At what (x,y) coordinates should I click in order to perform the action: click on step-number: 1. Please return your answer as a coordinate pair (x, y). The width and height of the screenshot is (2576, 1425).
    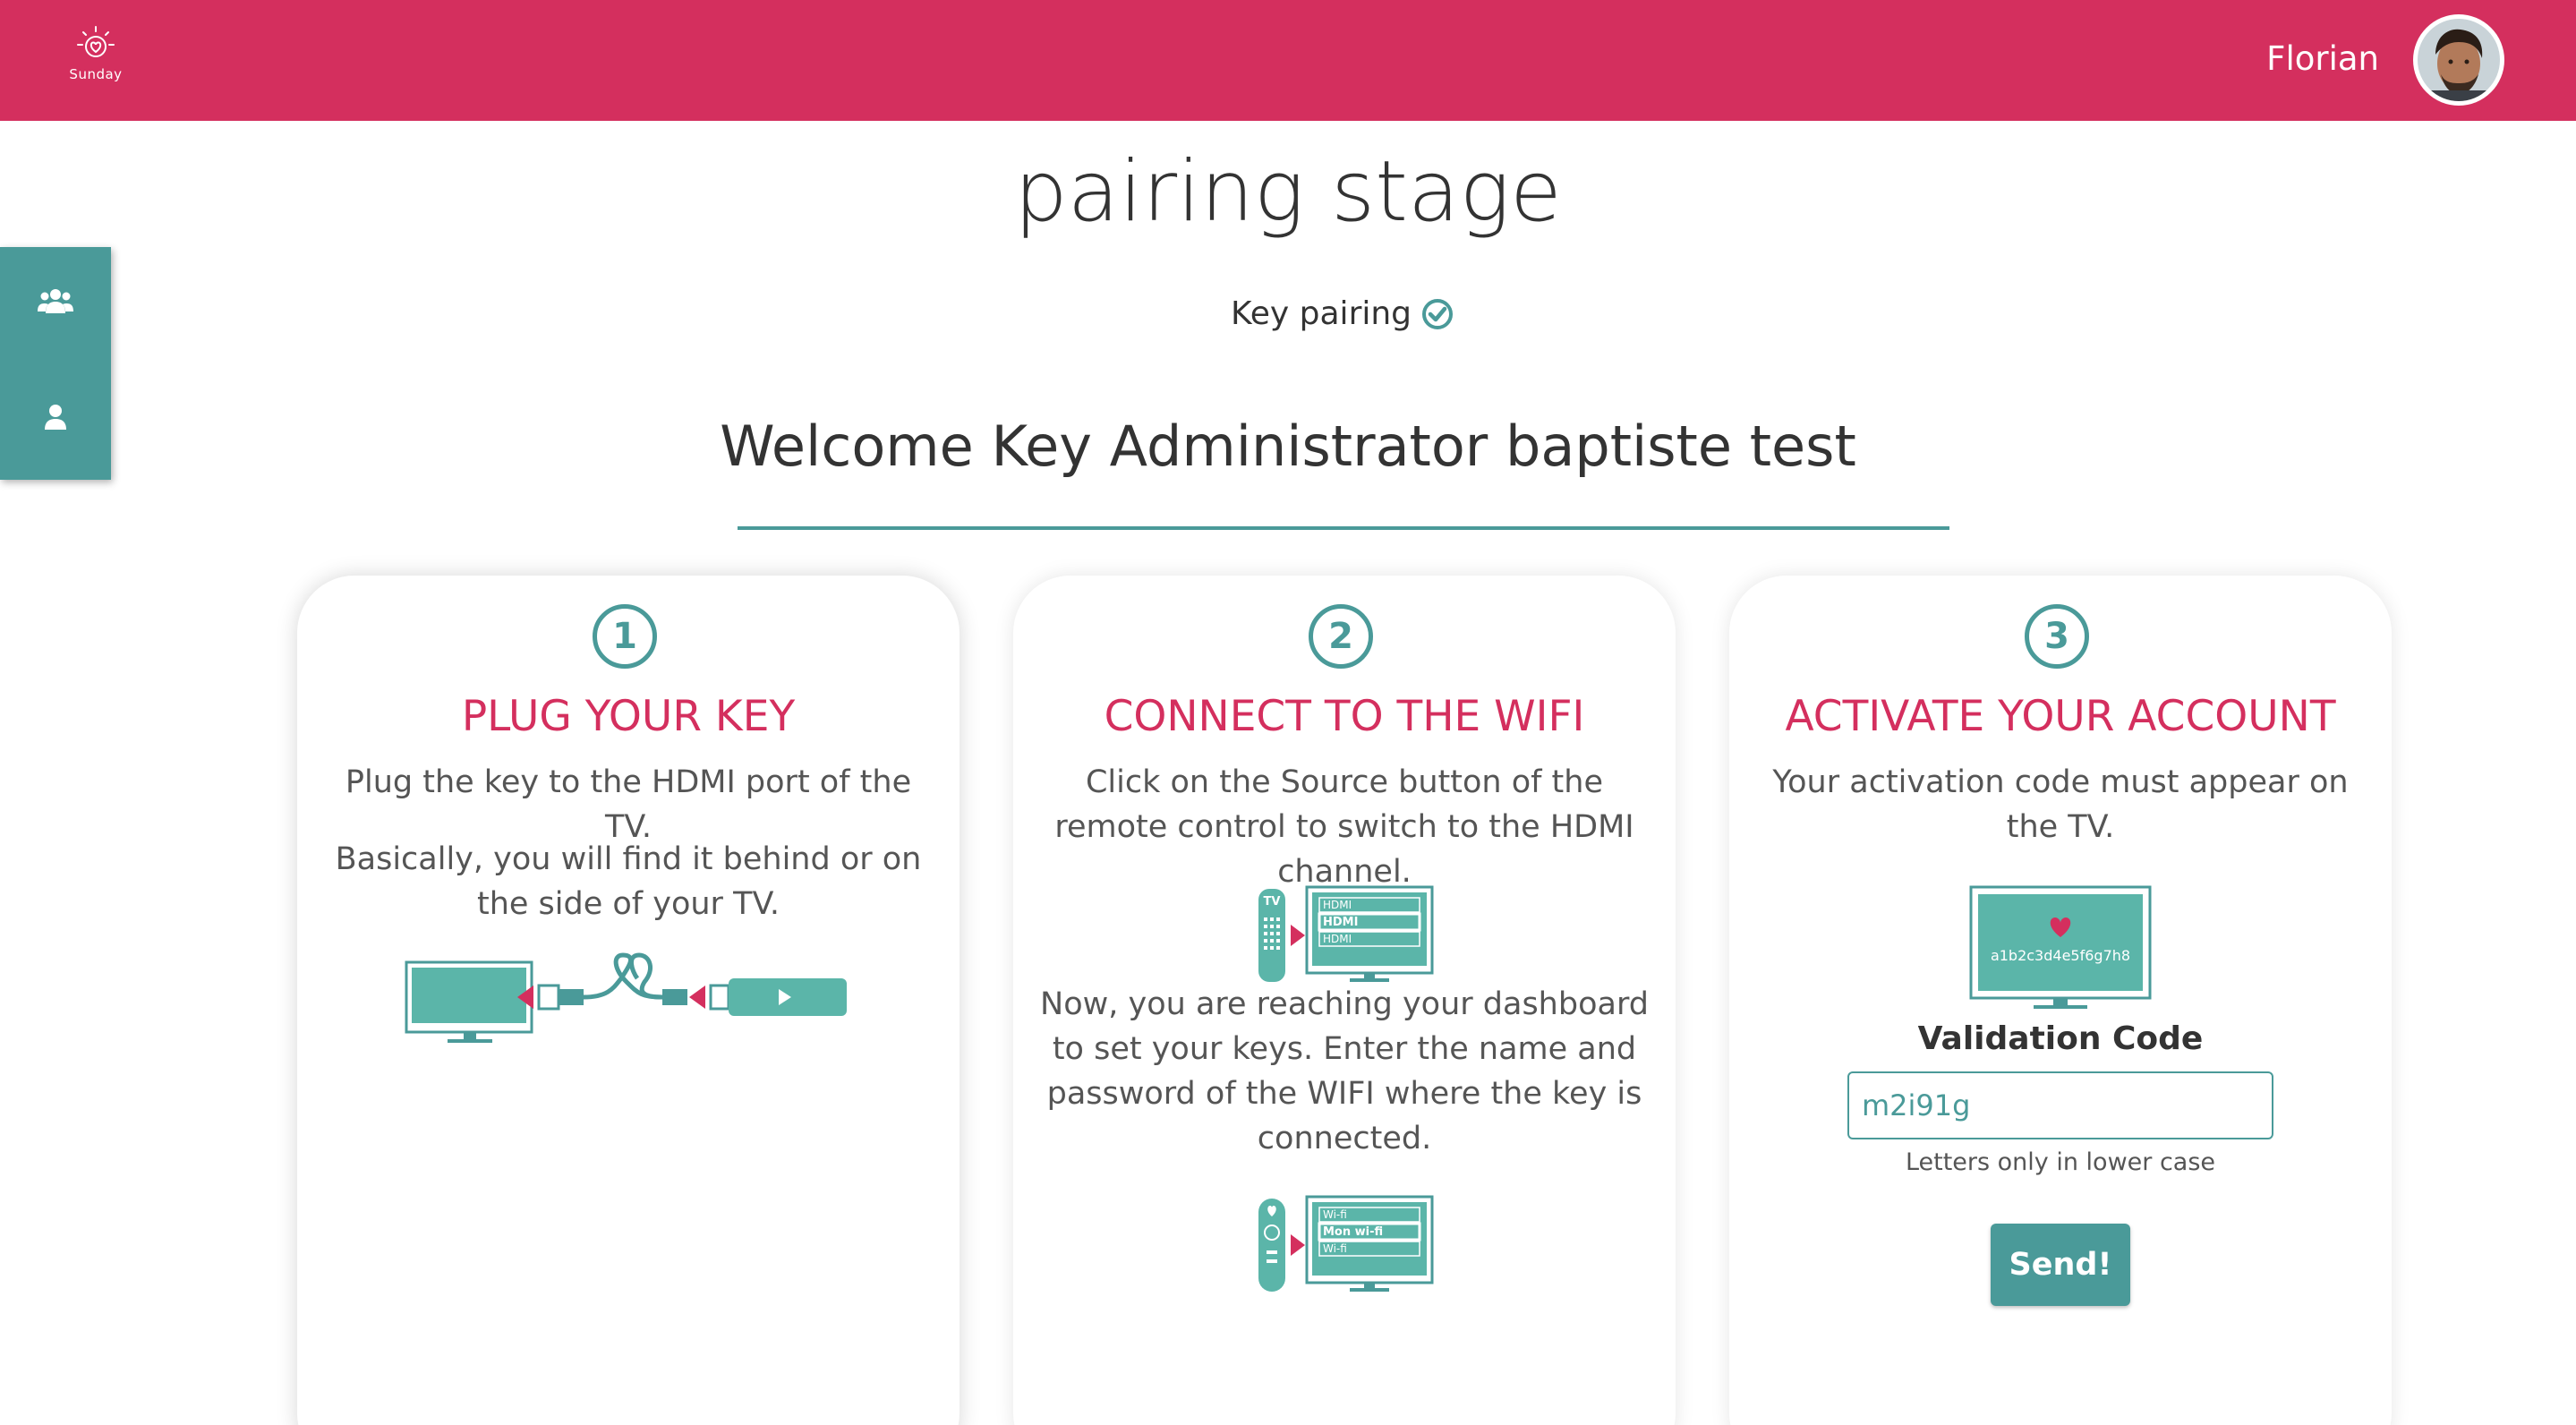
    Looking at the image, I should click on (625, 636).